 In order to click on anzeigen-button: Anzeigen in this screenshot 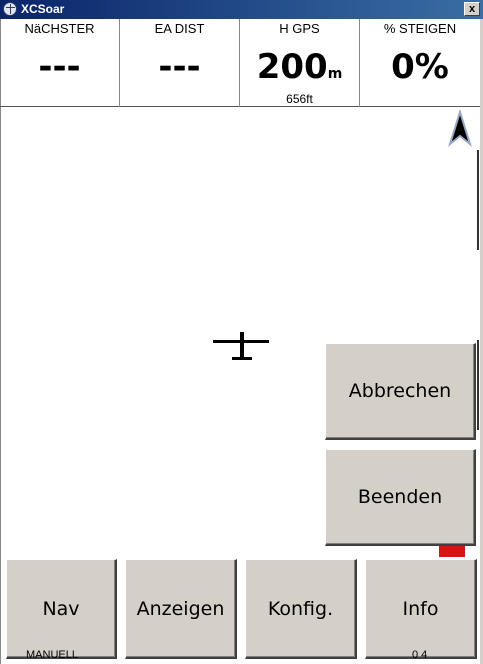, I will do `click(181, 609)`.